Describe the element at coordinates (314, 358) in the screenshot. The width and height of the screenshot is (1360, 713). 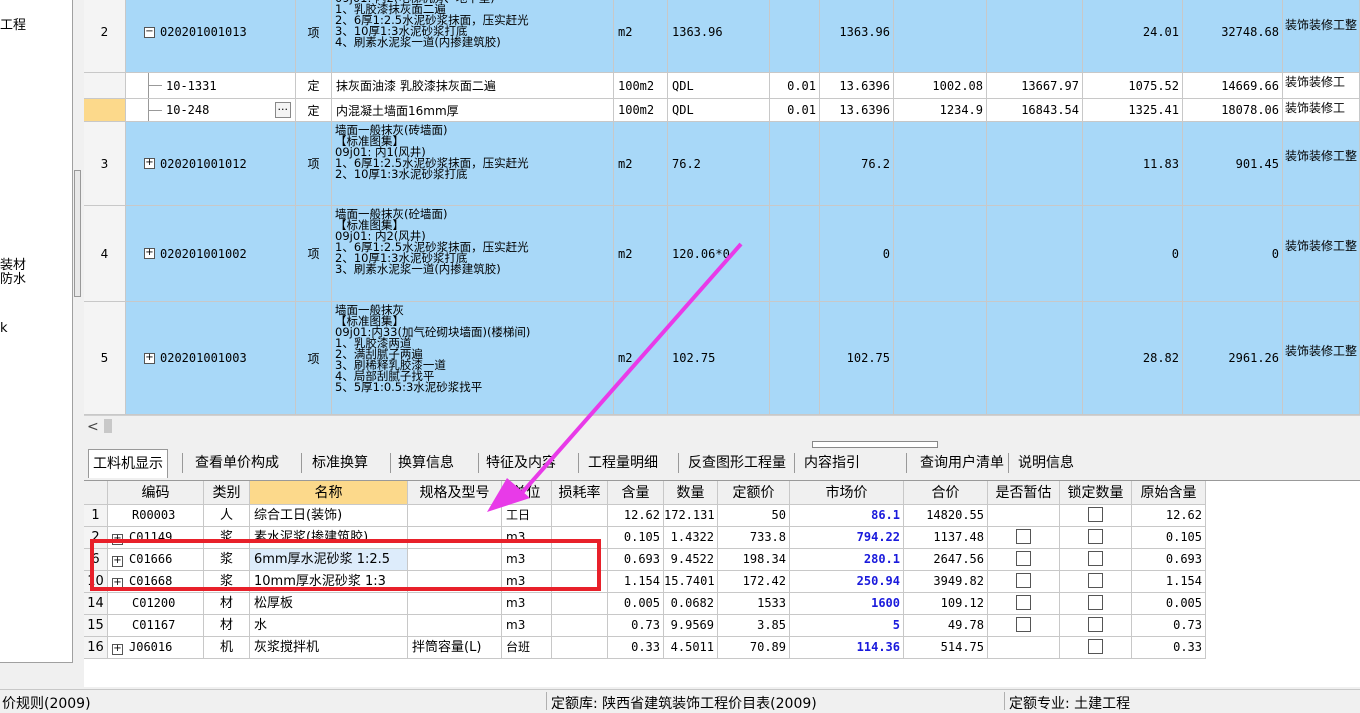
I see `item-type: 项` at that location.